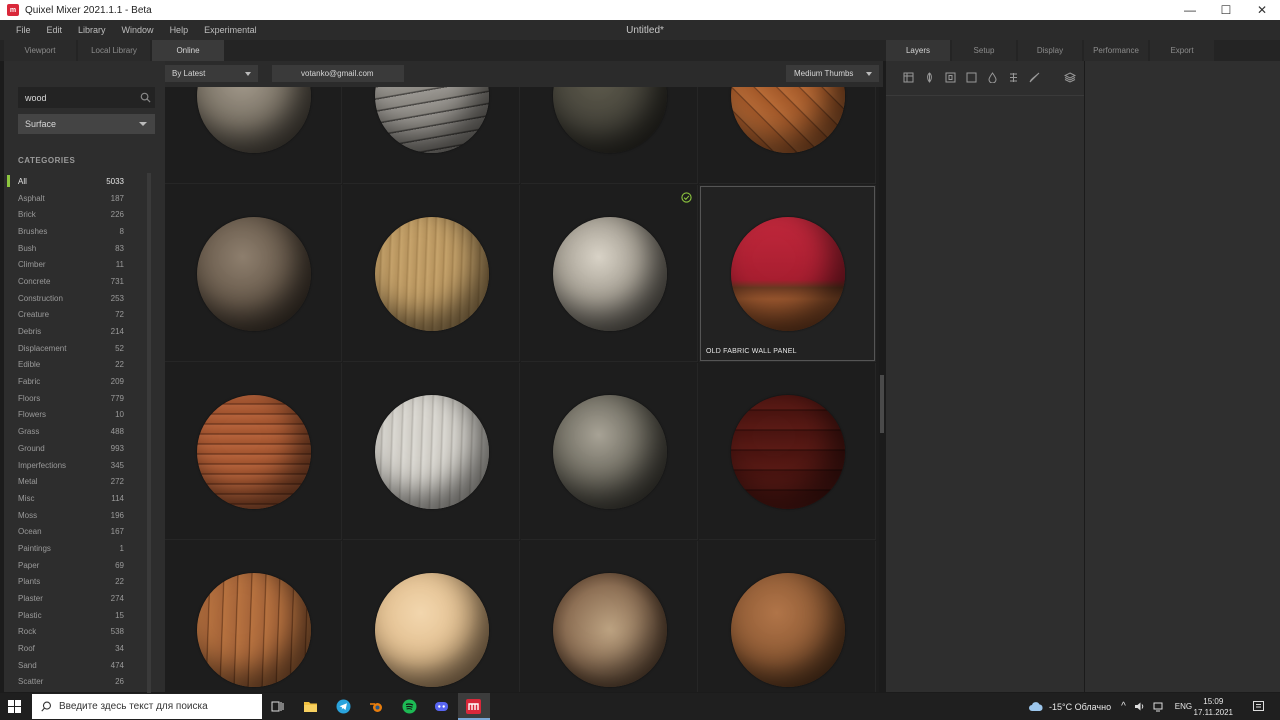 The height and width of the screenshot is (720, 1280). What do you see at coordinates (1258, 706) in the screenshot?
I see `notifications-icon` at bounding box center [1258, 706].